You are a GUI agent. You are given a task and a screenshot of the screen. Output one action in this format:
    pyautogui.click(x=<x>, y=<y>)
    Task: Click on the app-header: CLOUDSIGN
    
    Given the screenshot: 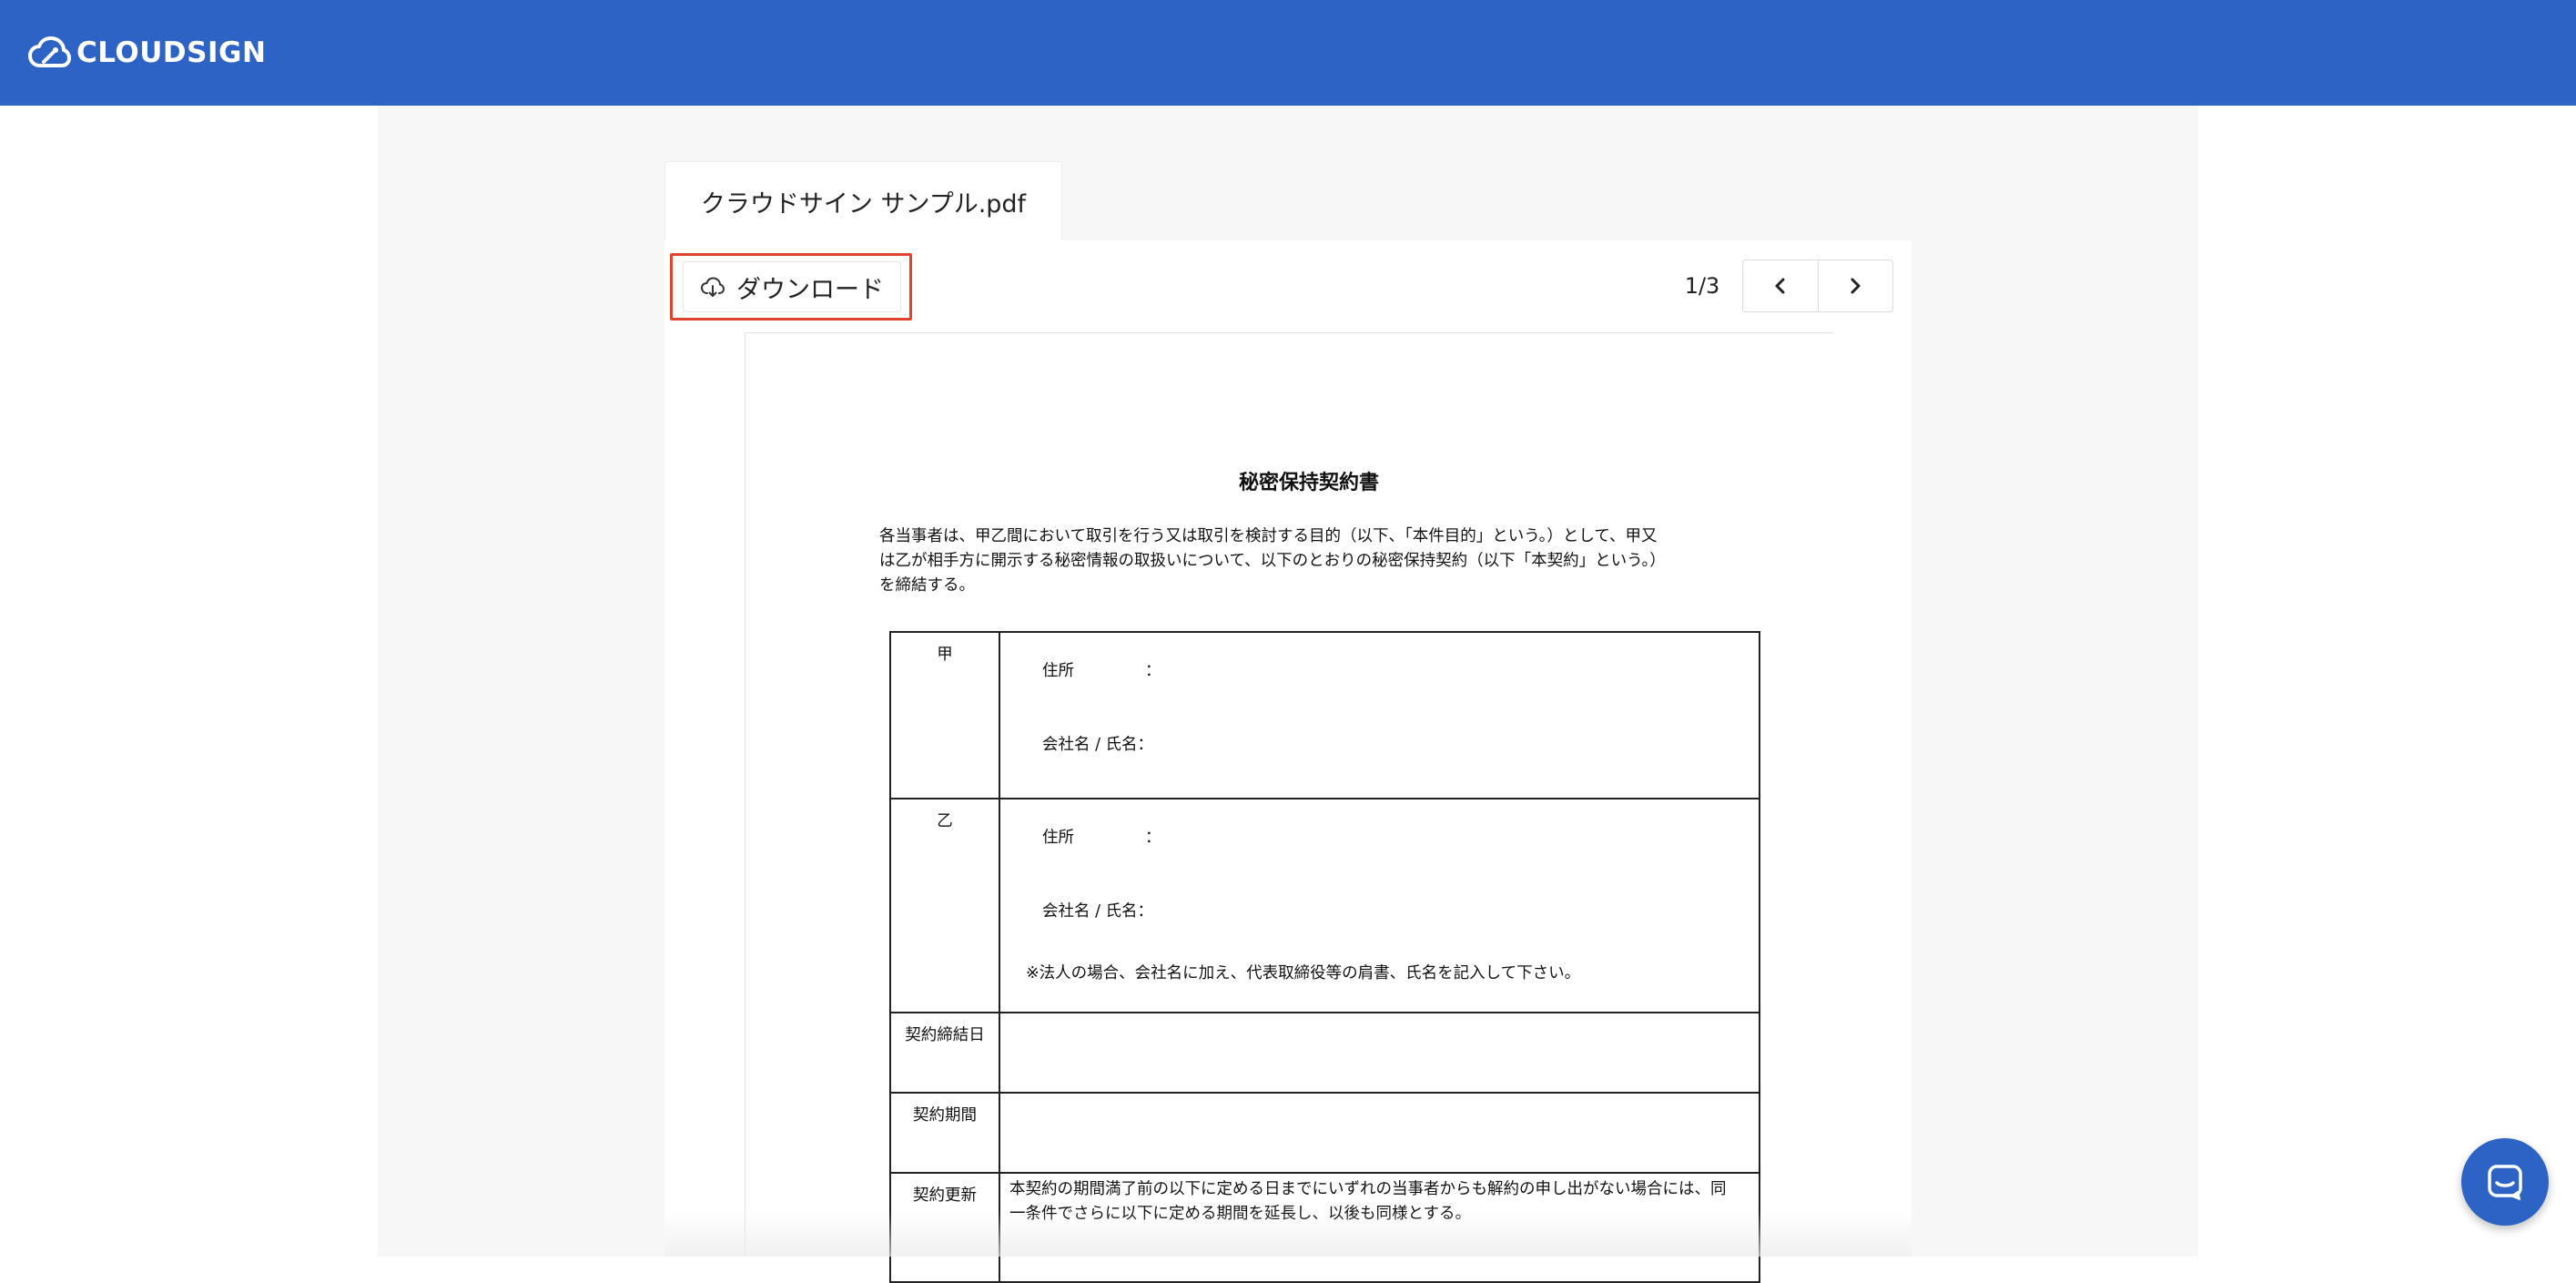 What is the action you would take?
    pyautogui.click(x=1288, y=53)
    